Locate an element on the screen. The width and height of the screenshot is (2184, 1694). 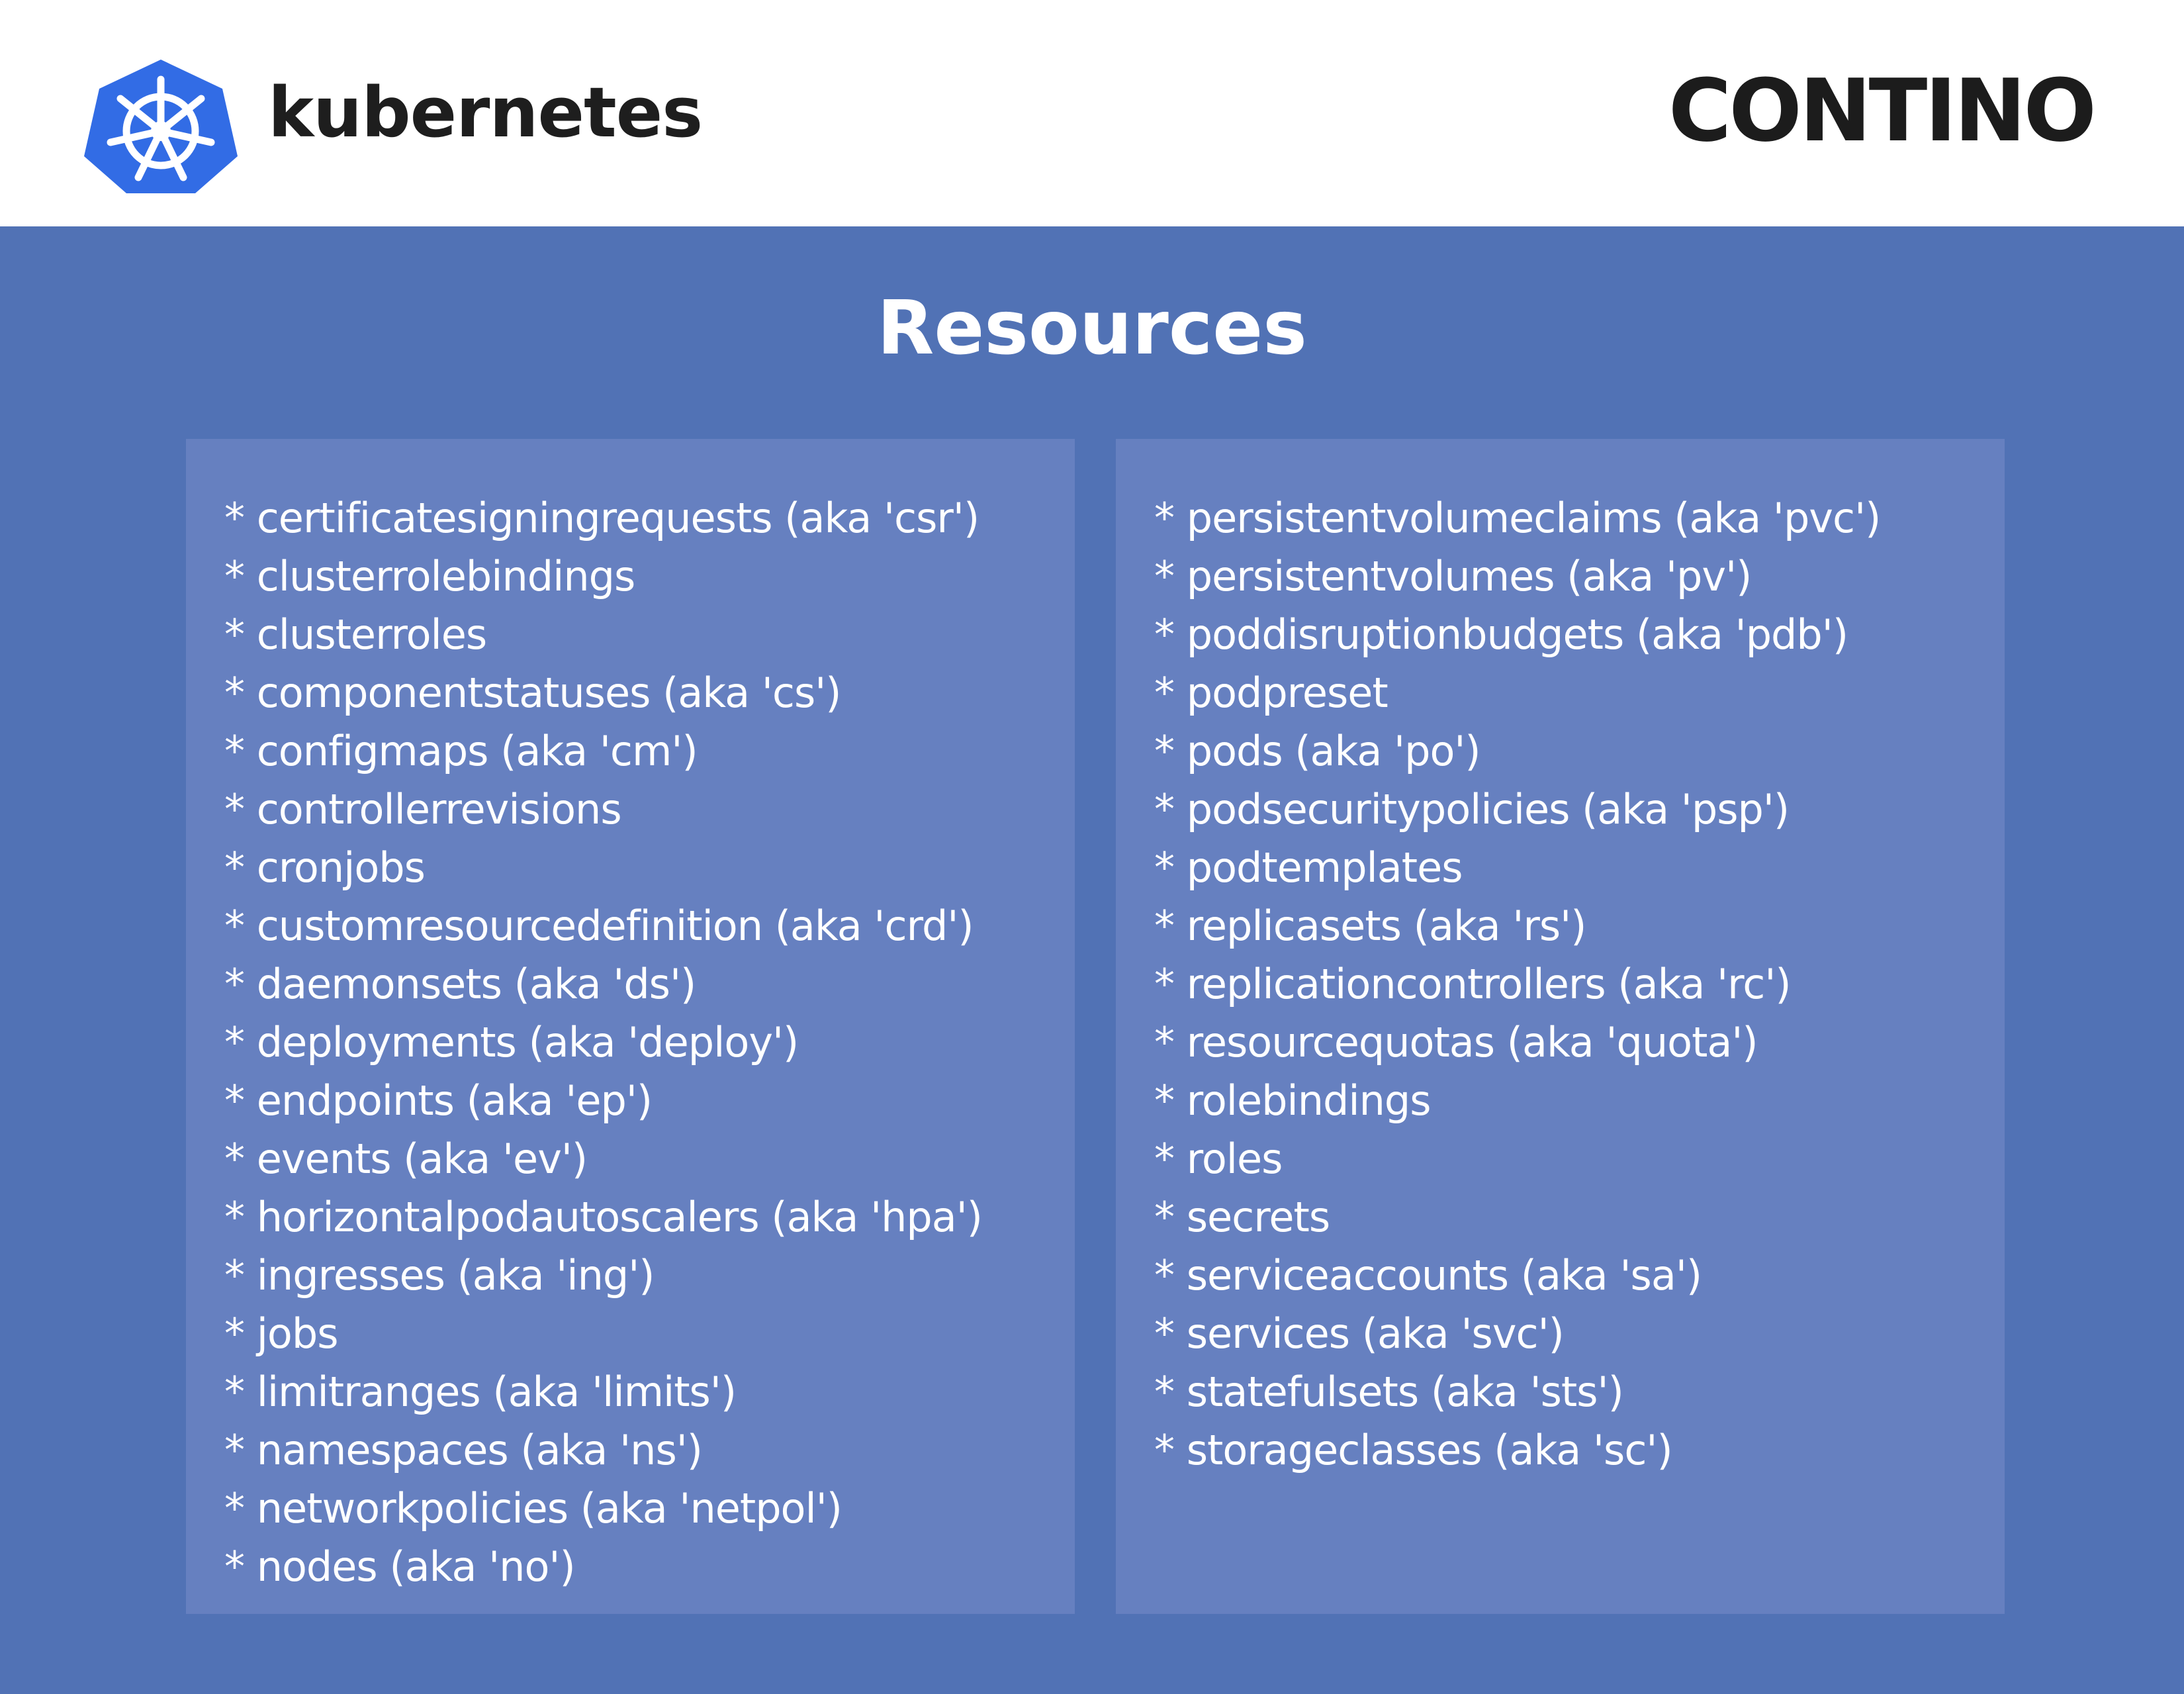
list-item: * clusterrolebindings is located at coordinates (429, 576).